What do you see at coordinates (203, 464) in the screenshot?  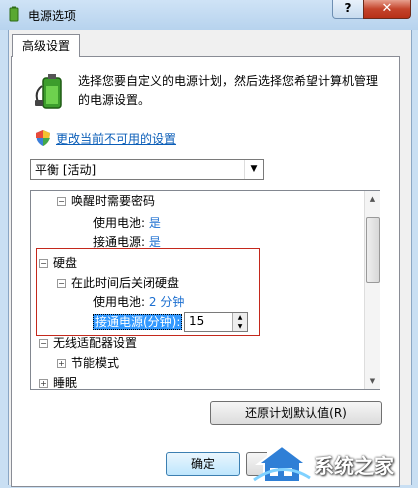 I see `ok-button: 确定` at bounding box center [203, 464].